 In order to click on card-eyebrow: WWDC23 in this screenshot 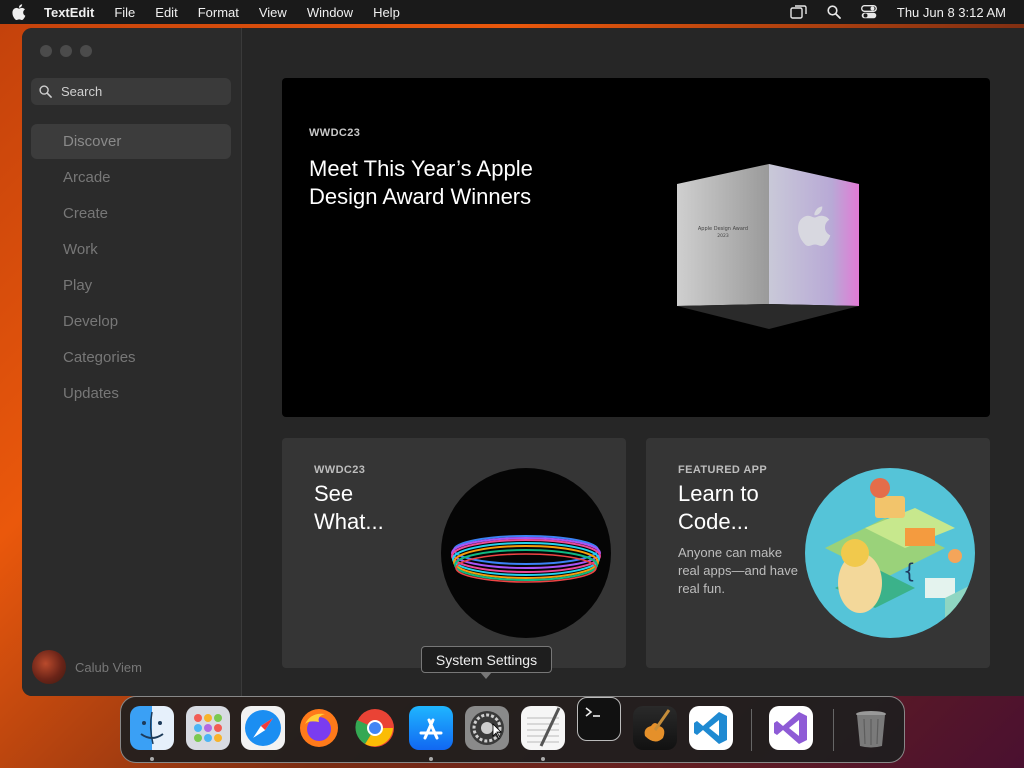, I will do `click(340, 470)`.